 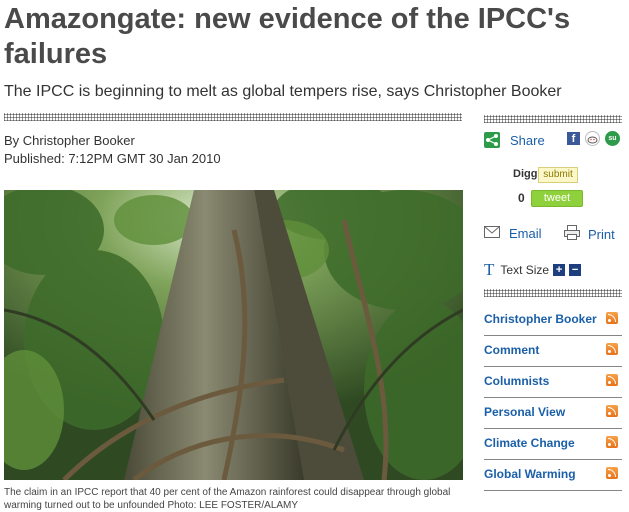 What do you see at coordinates (511, 350) in the screenshot?
I see `topic-link-comment: Comment` at bounding box center [511, 350].